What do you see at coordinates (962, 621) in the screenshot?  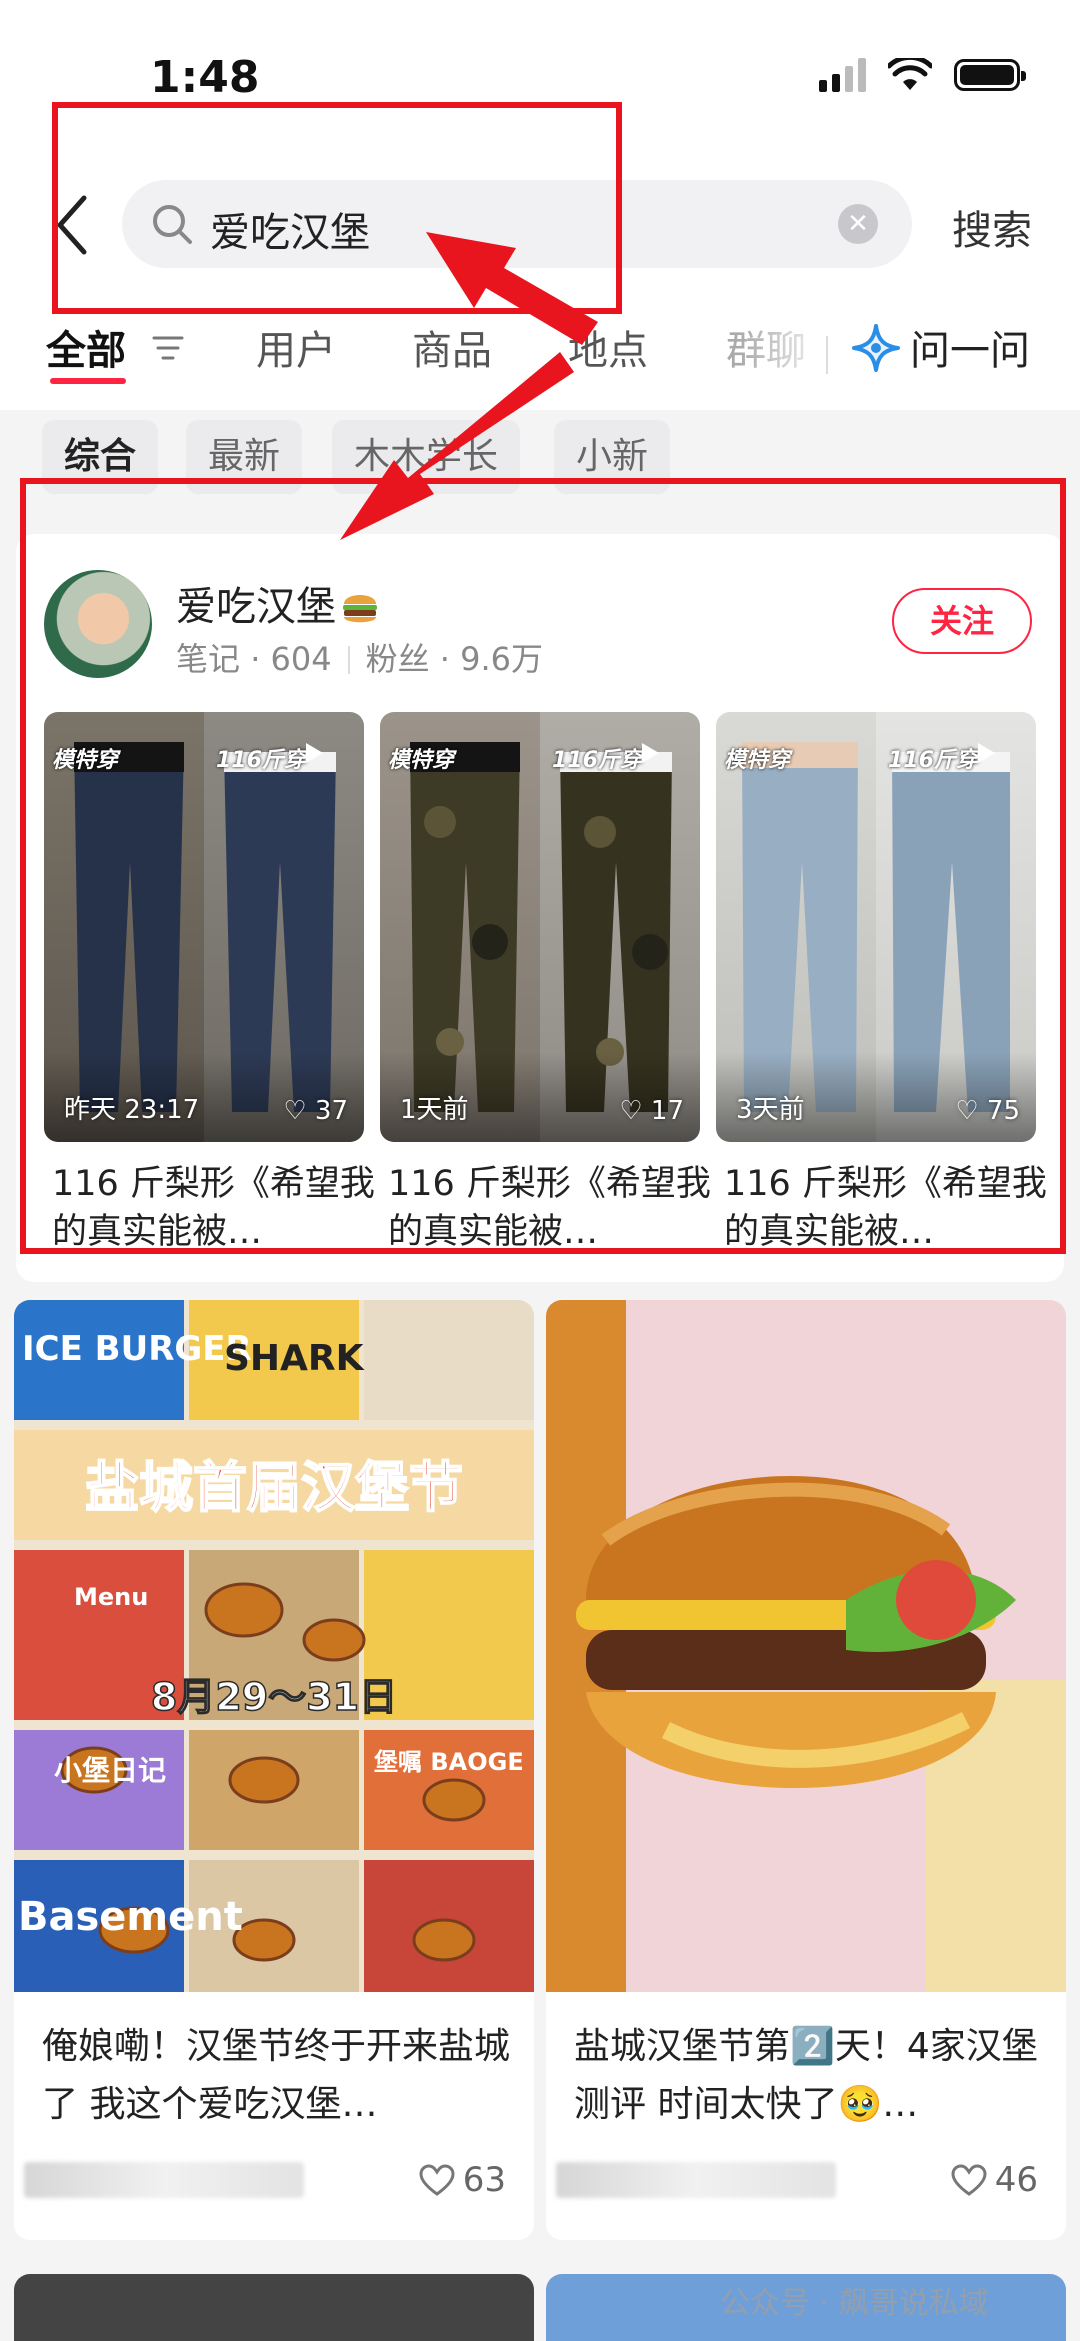 I see `follow-button: 关注` at bounding box center [962, 621].